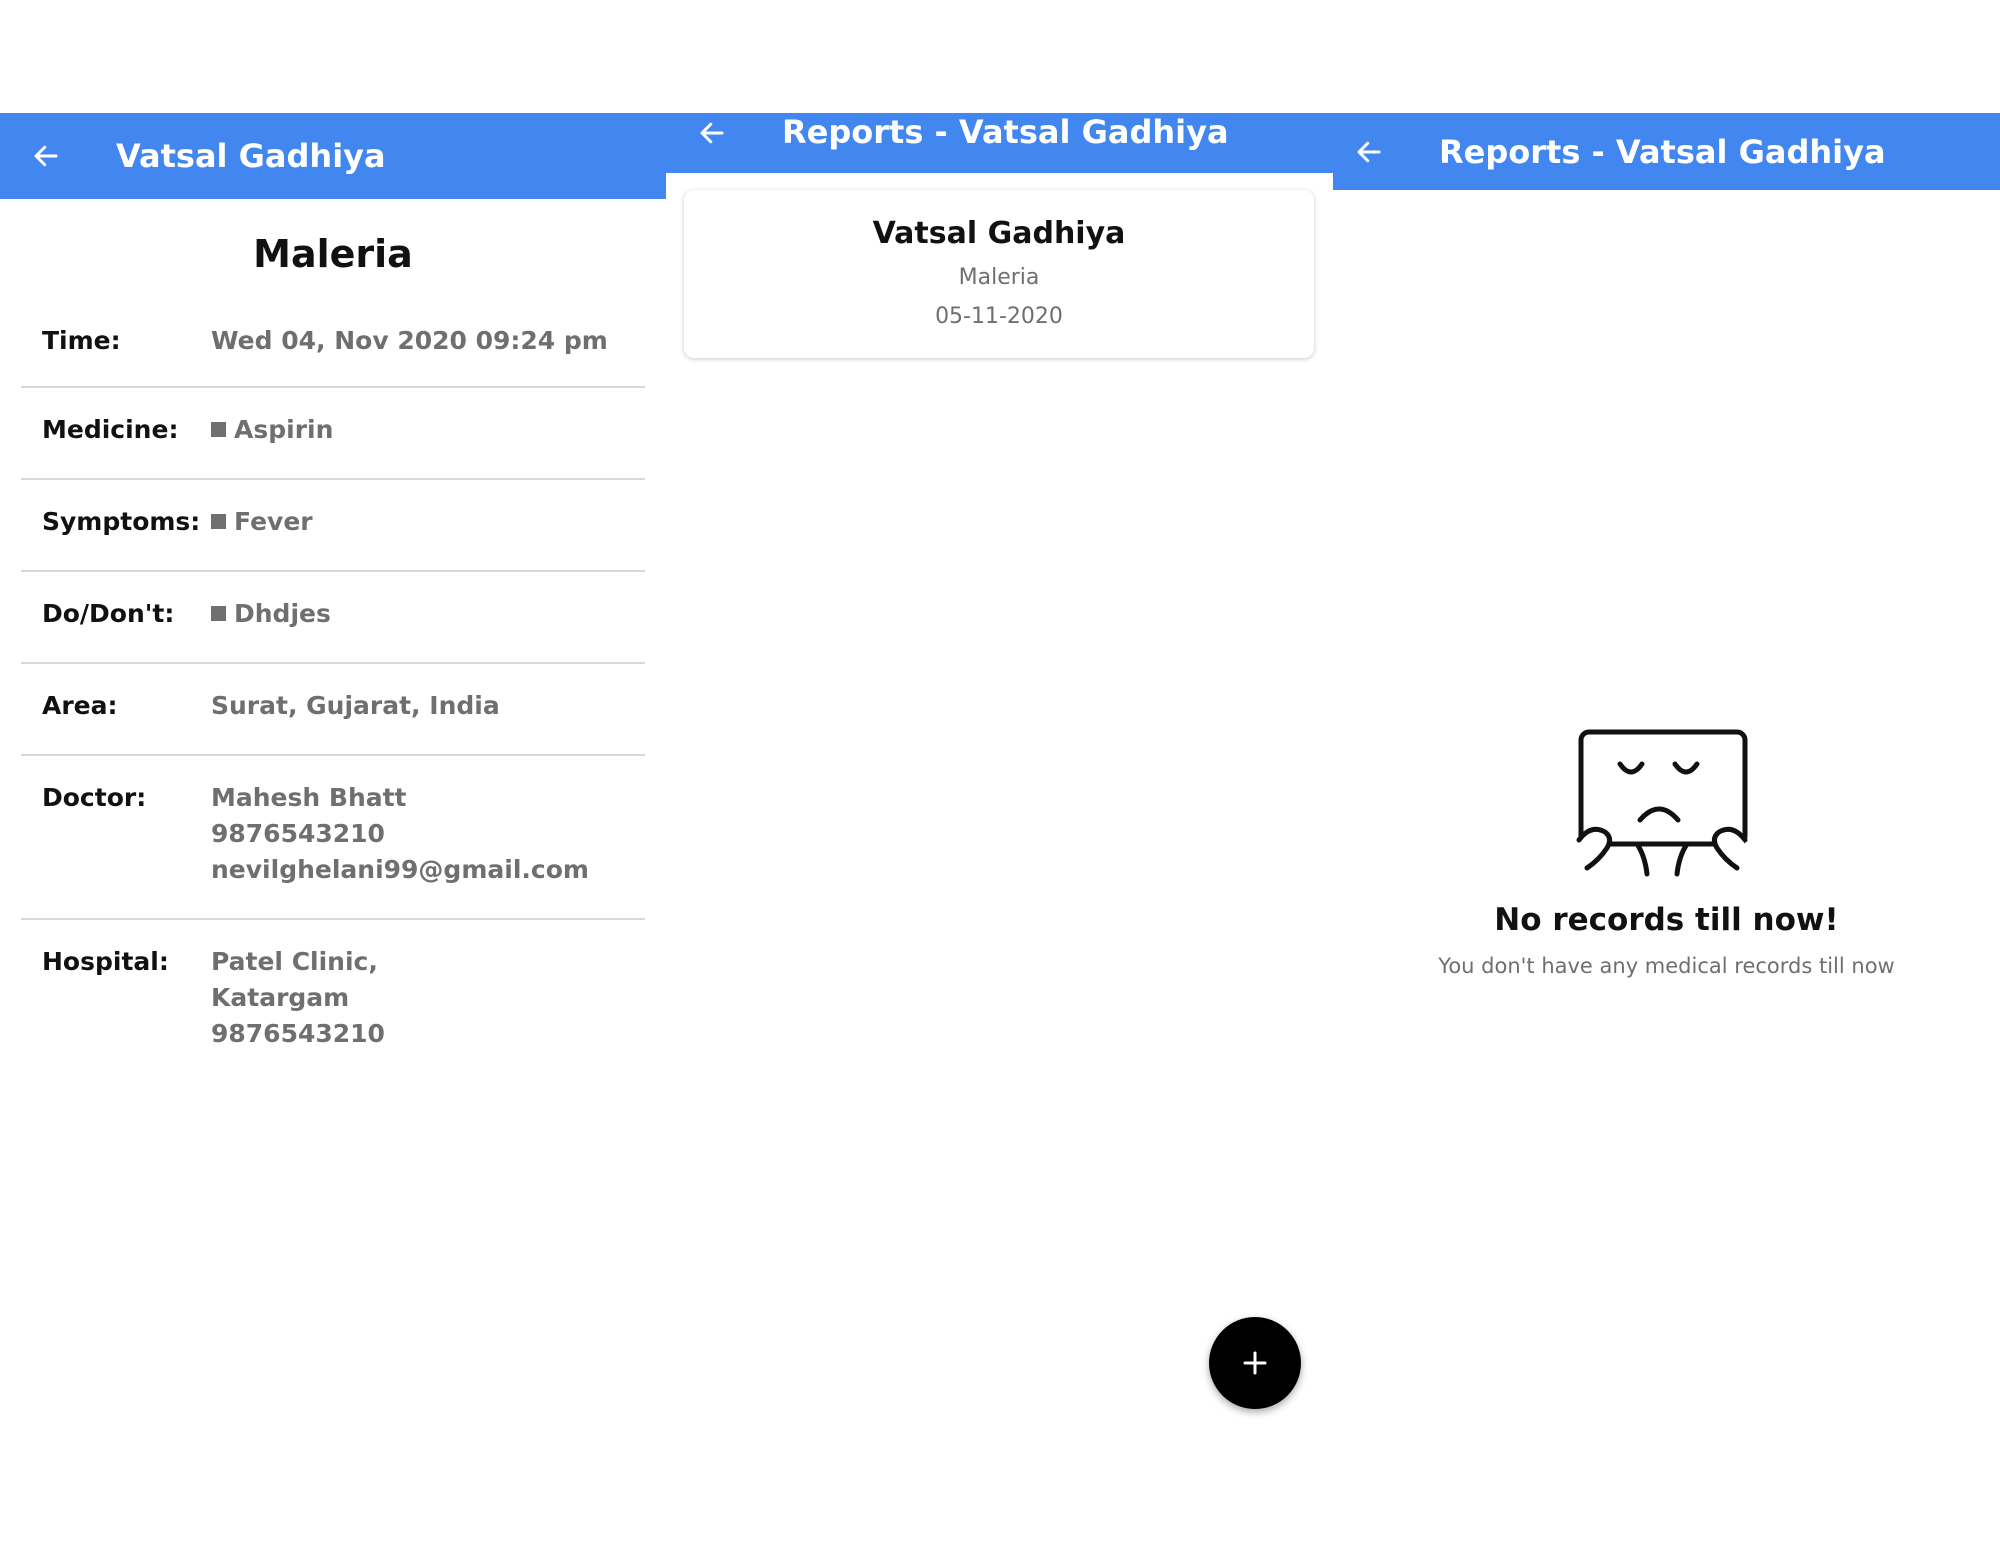 This screenshot has height=1545, width=2000. I want to click on symptoms-value: Fever, so click(273, 521).